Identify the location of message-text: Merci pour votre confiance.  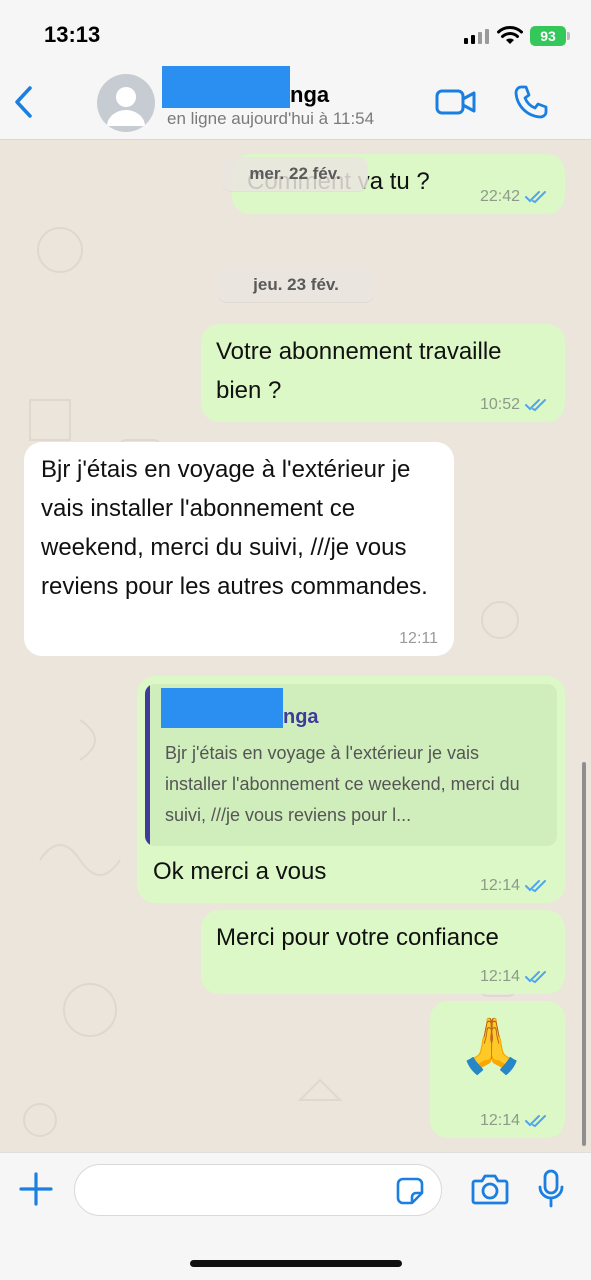
(357, 937).